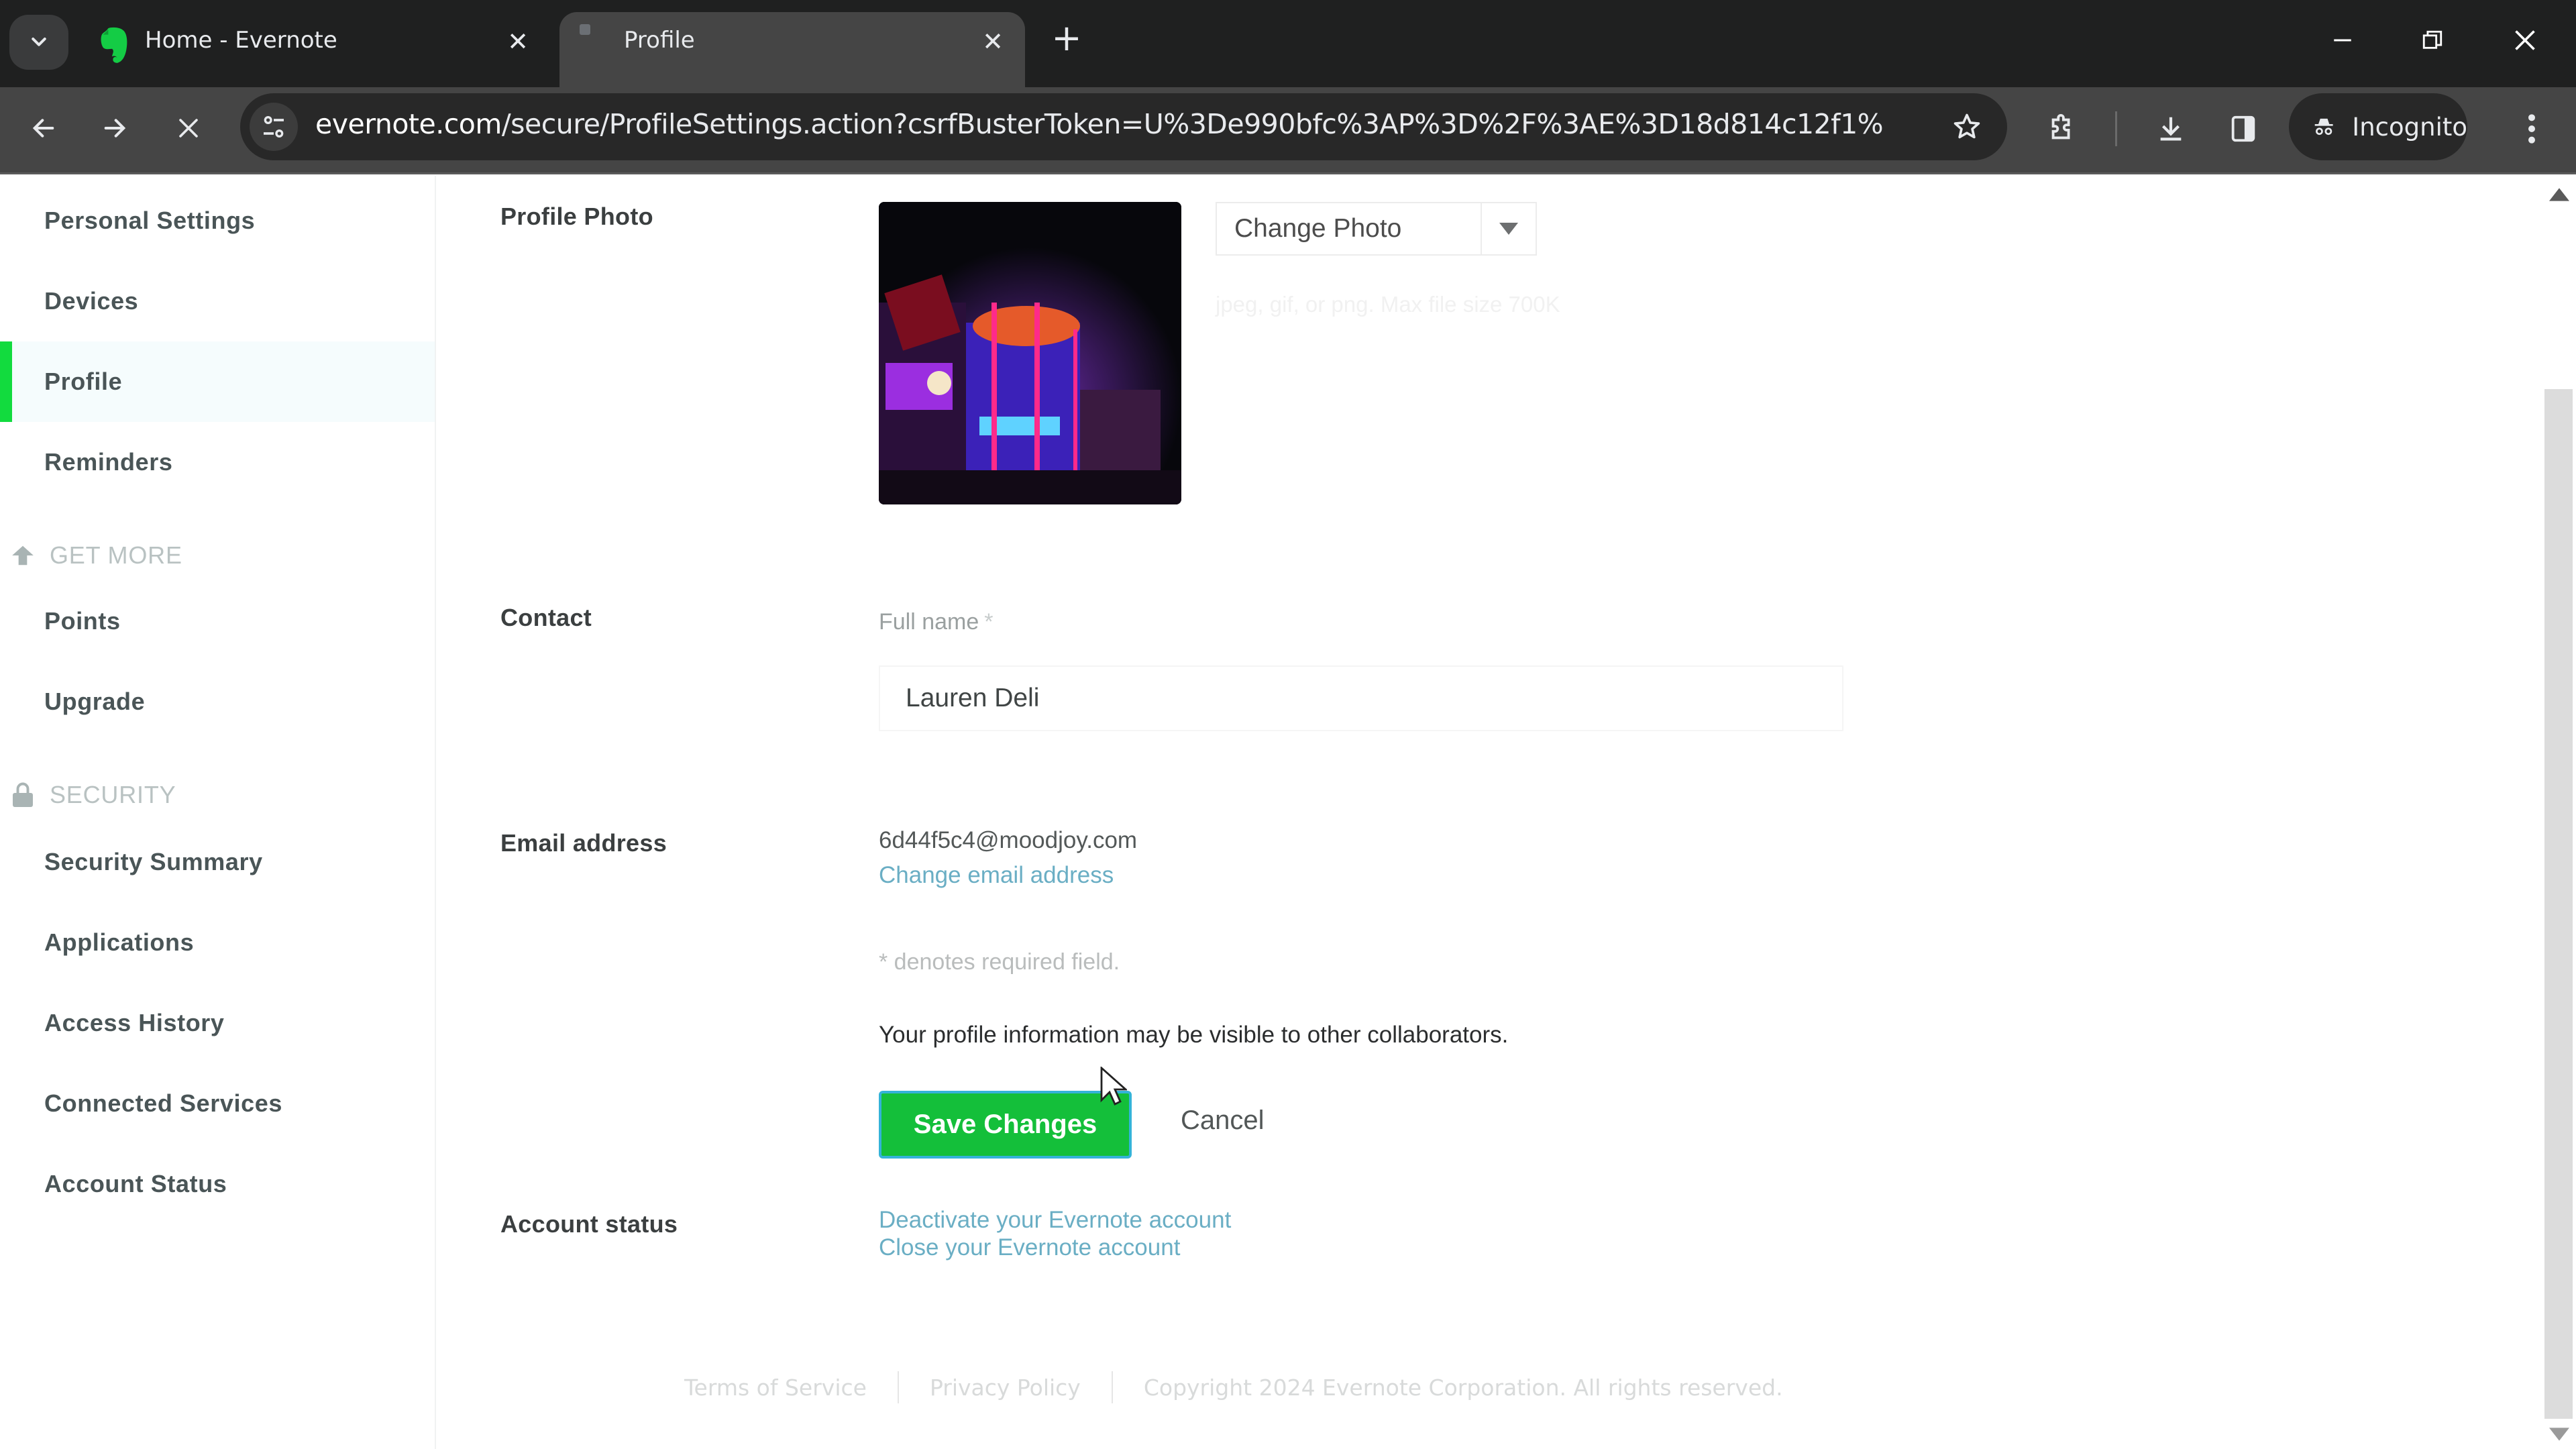 Image resolution: width=2576 pixels, height=1449 pixels. What do you see at coordinates (929, 622) in the screenshot?
I see `full-name-label-text: Full name` at bounding box center [929, 622].